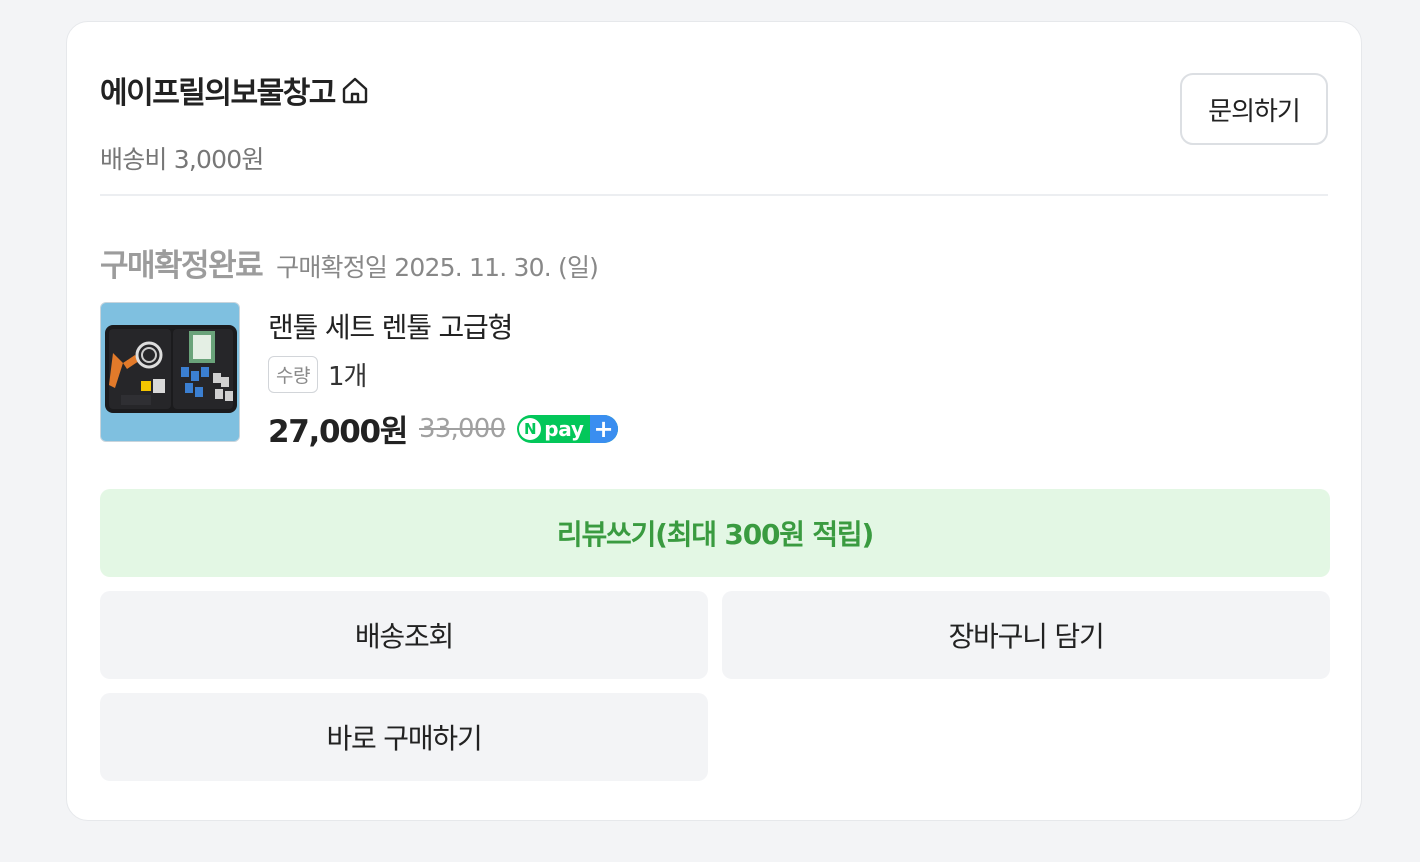  What do you see at coordinates (182, 266) in the screenshot?
I see `order-status: 구매확정완료` at bounding box center [182, 266].